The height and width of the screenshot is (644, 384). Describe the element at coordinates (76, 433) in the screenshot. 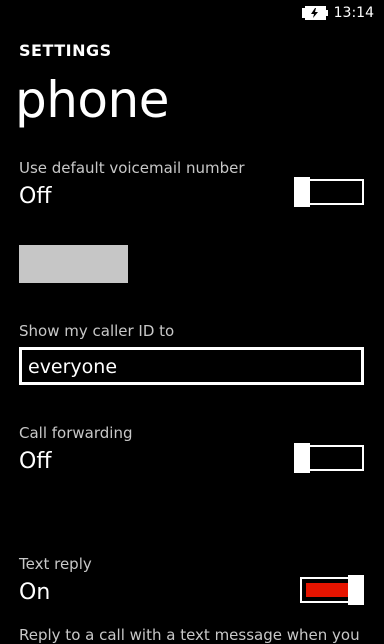

I see `call-forwarding-label: Call forwarding` at that location.